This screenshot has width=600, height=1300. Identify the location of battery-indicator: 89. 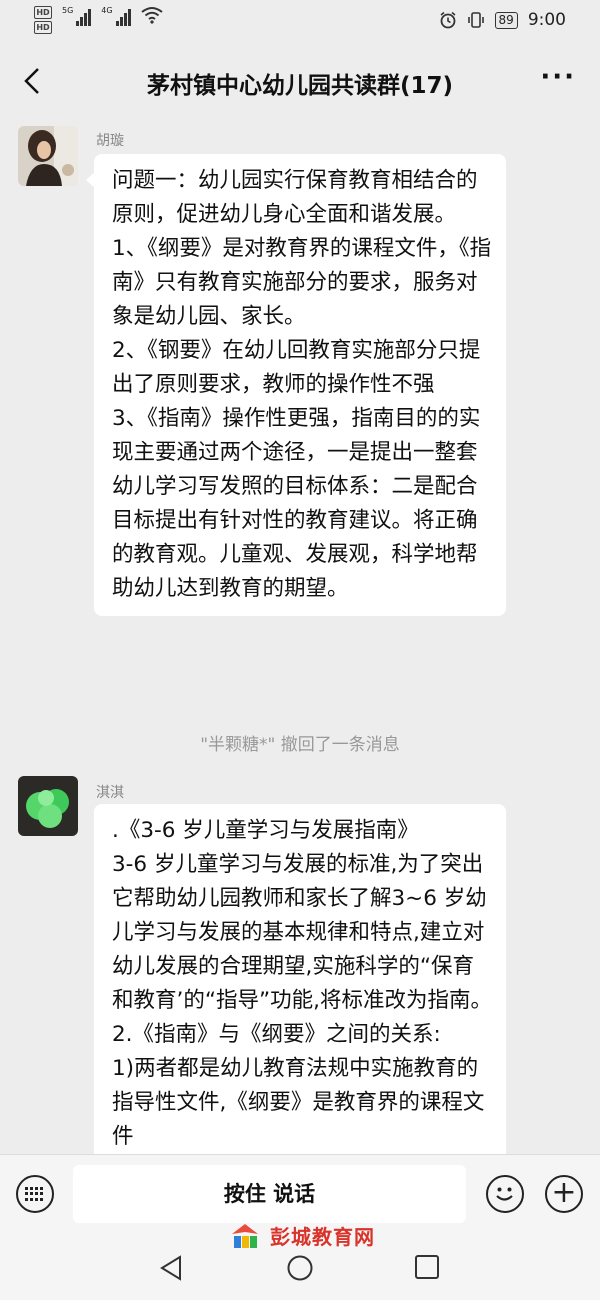
(506, 20).